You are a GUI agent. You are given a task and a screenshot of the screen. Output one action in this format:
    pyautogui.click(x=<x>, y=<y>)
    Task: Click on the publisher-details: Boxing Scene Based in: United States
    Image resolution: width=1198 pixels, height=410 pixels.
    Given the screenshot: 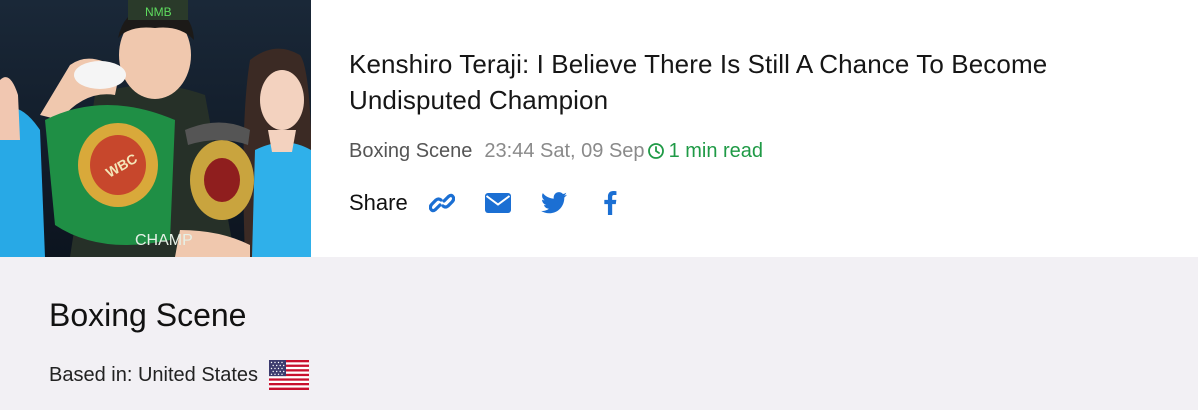 What is the action you would take?
    pyautogui.click(x=179, y=342)
    